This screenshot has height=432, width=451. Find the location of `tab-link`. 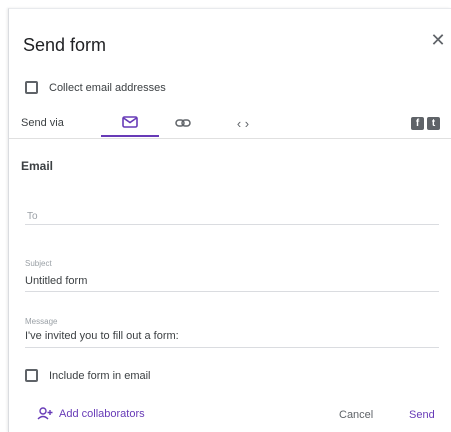

tab-link is located at coordinates (183, 123).